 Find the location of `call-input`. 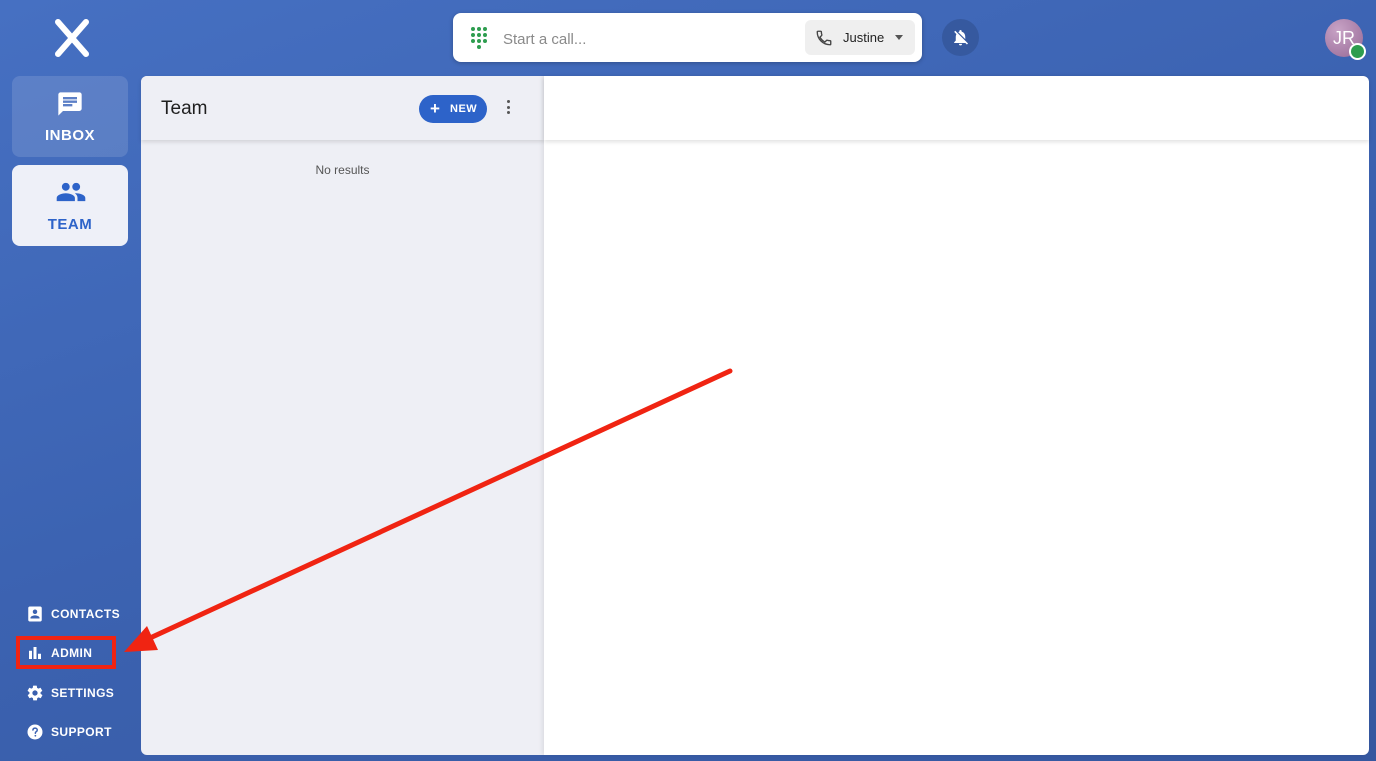

call-input is located at coordinates (648, 39).